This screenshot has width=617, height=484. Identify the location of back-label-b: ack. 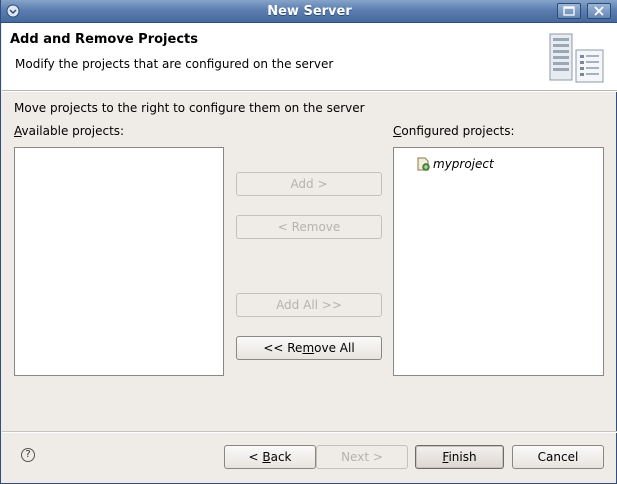
(281, 457).